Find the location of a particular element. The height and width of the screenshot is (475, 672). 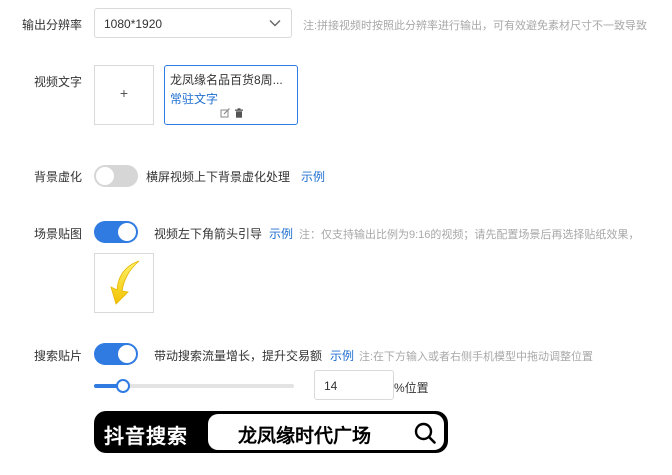

scene-sticker-example-link: 示例 is located at coordinates (281, 233).